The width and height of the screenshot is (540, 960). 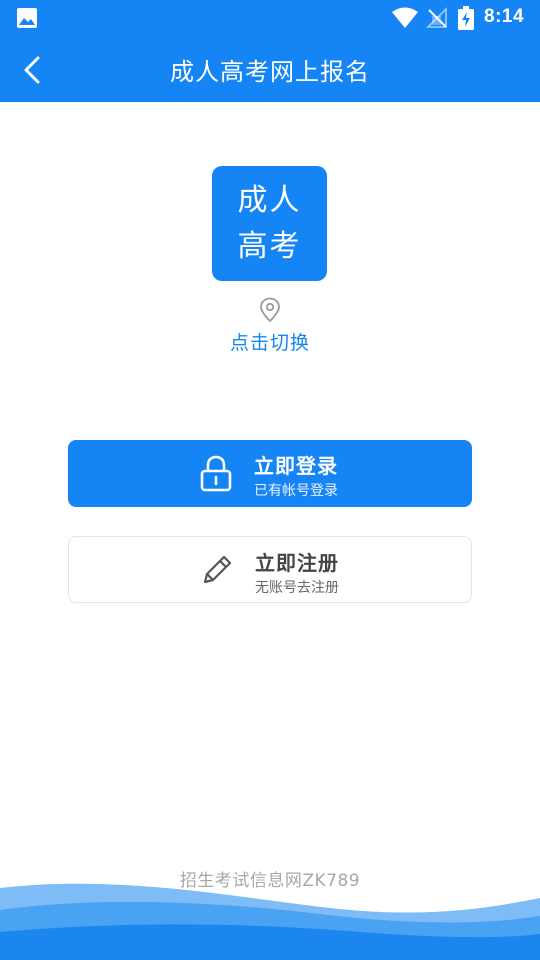 I want to click on register-button: 立即注册 无账号去注册, so click(x=270, y=569).